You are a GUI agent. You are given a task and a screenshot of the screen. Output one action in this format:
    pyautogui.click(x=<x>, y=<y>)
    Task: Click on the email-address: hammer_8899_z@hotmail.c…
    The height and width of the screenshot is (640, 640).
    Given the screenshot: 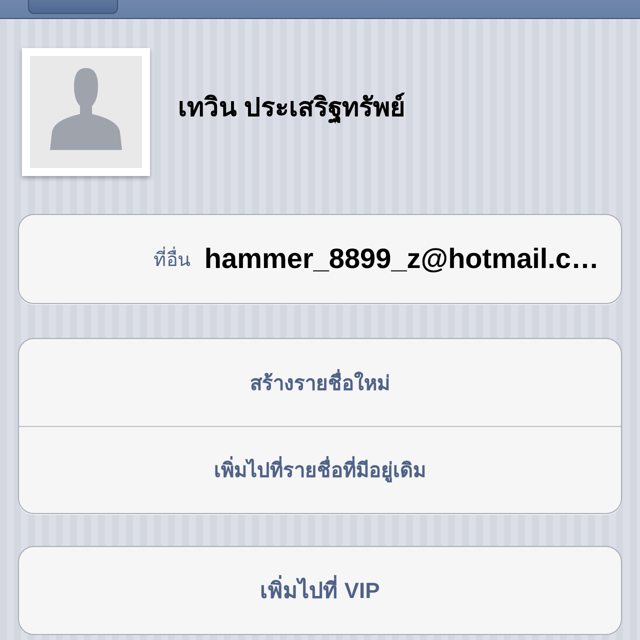 What is the action you would take?
    pyautogui.click(x=401, y=259)
    